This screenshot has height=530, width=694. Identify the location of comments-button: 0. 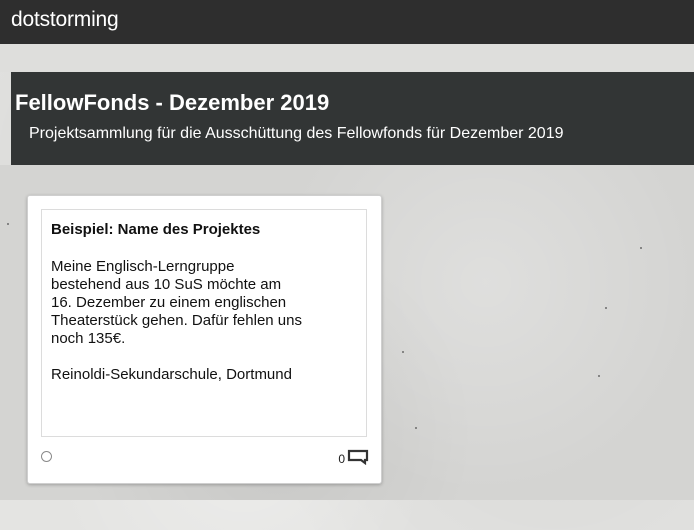
(353, 457).